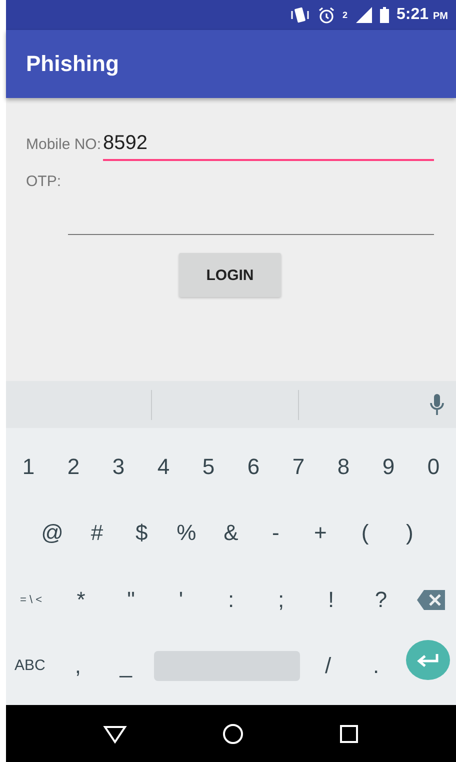 The image size is (456, 762). I want to click on keyboard-key: ABC, so click(30, 666).